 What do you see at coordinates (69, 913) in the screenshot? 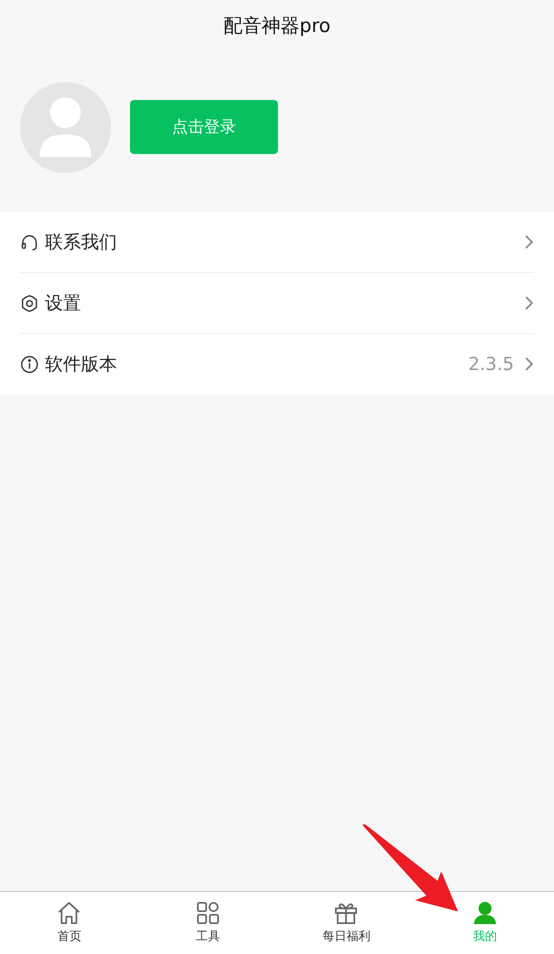
I see `home-icon` at bounding box center [69, 913].